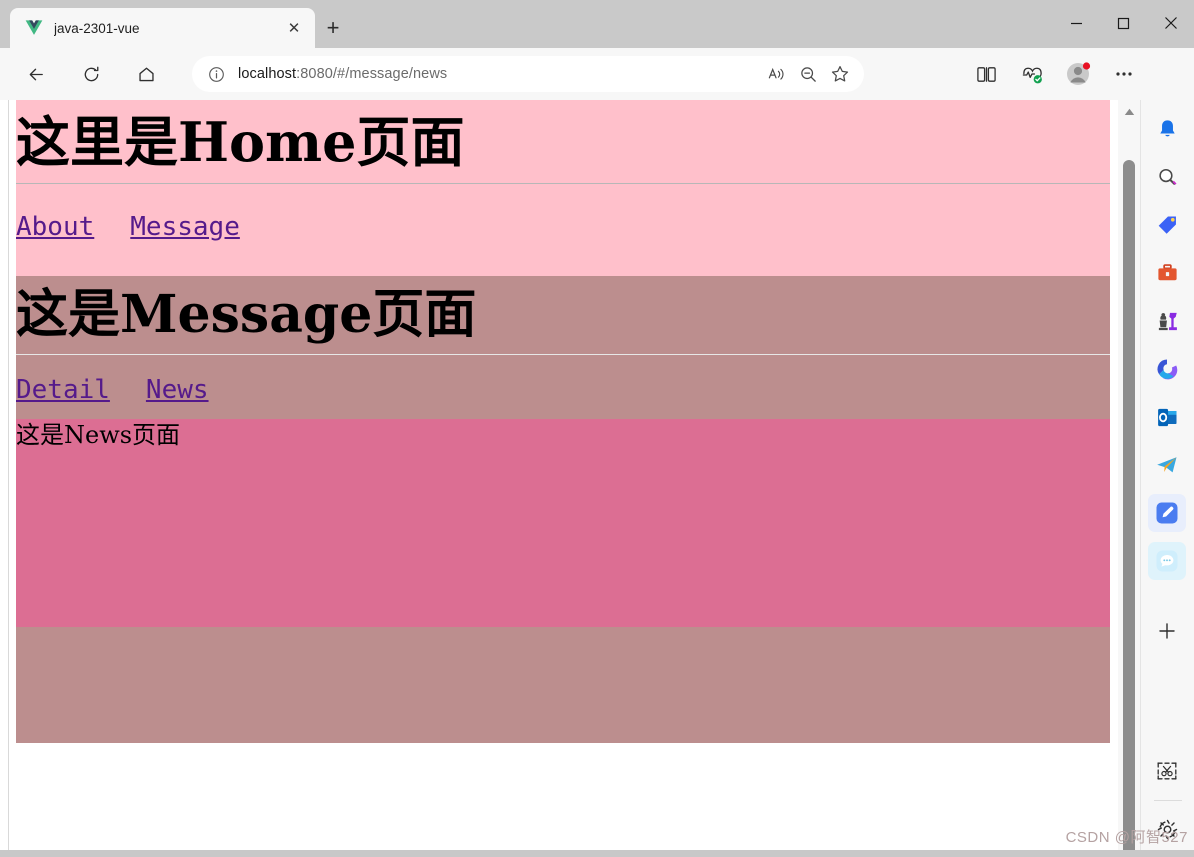 The image size is (1194, 857). What do you see at coordinates (1032, 74) in the screenshot?
I see `browser-essentials-icon` at bounding box center [1032, 74].